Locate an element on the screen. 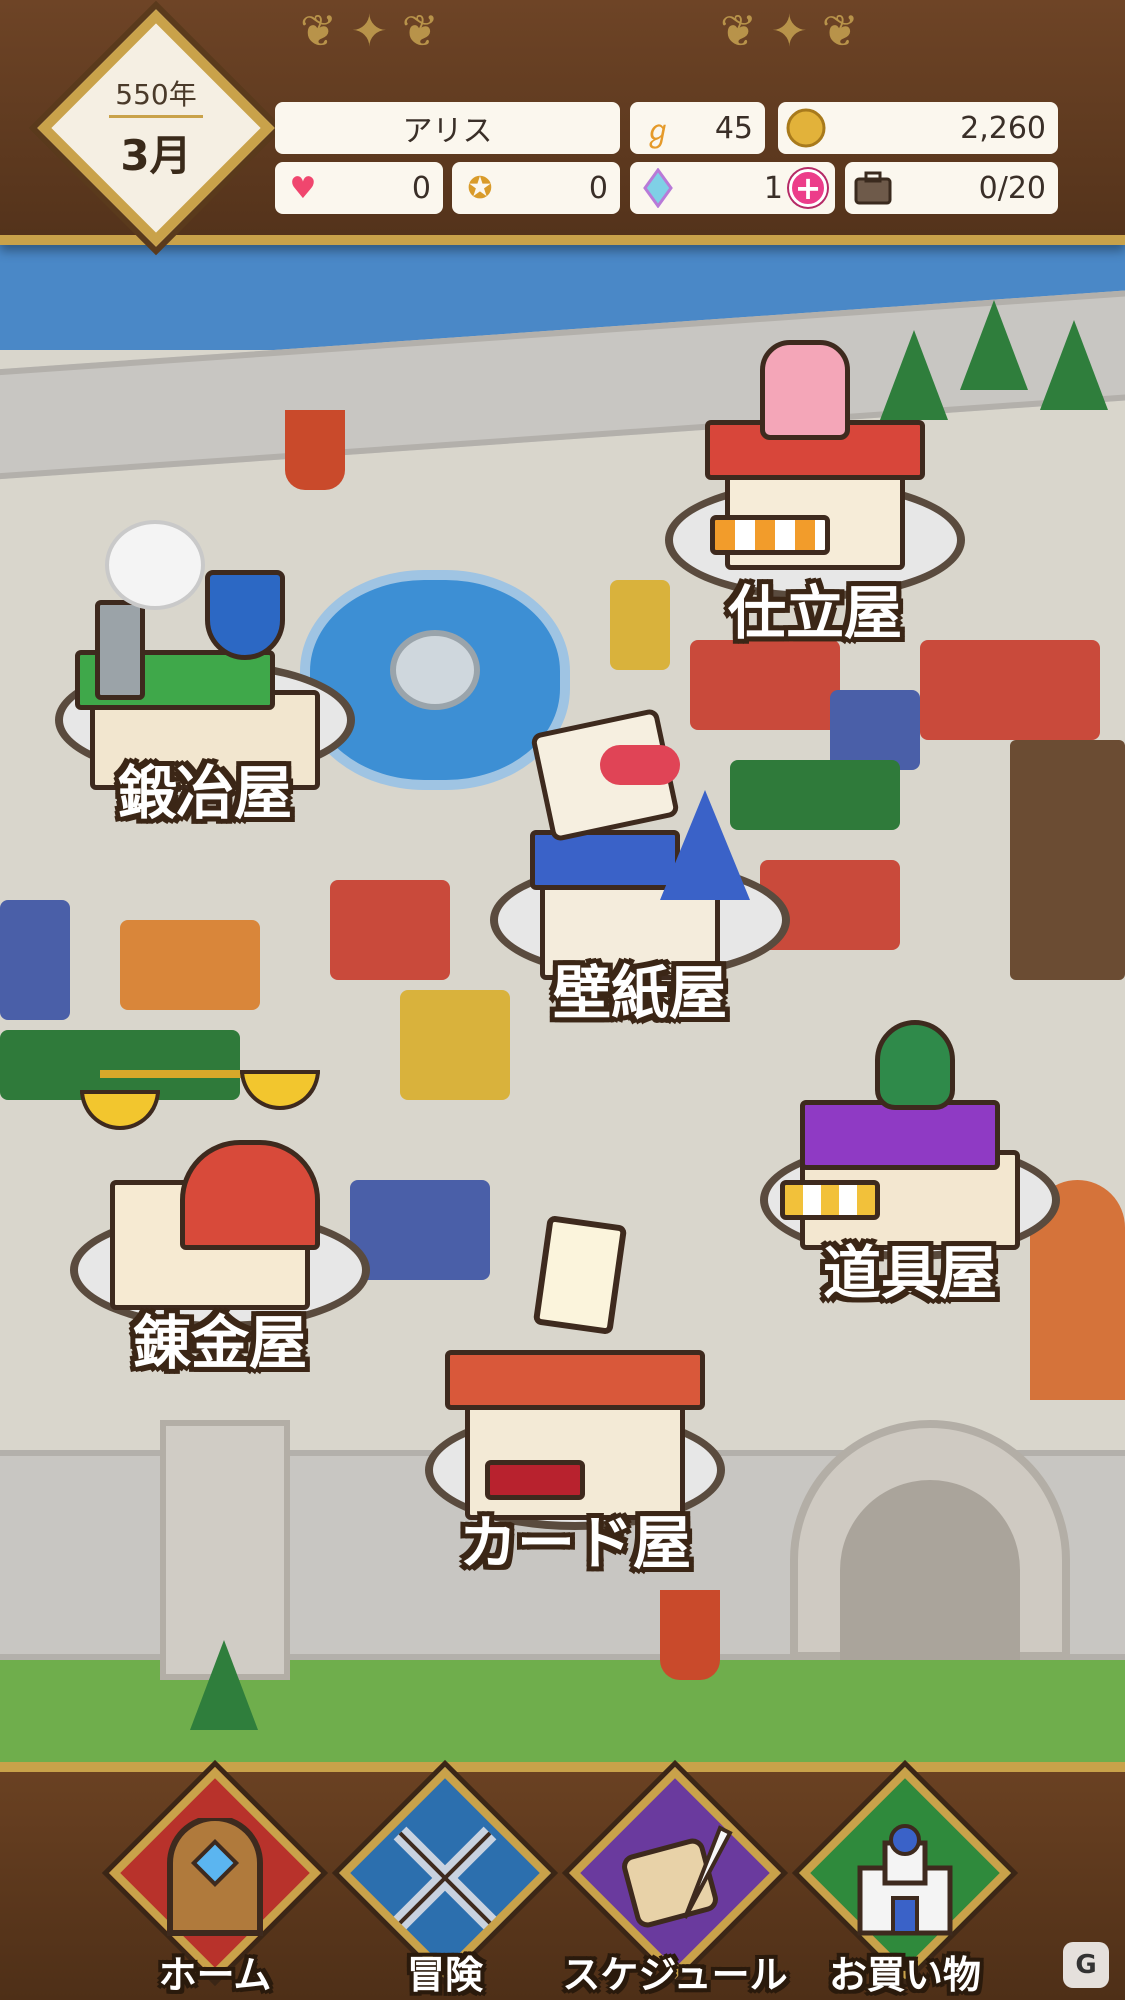 Image resolution: width=1125 pixels, height=2000 pixels. shop-card: カード屋 is located at coordinates (575, 1395).